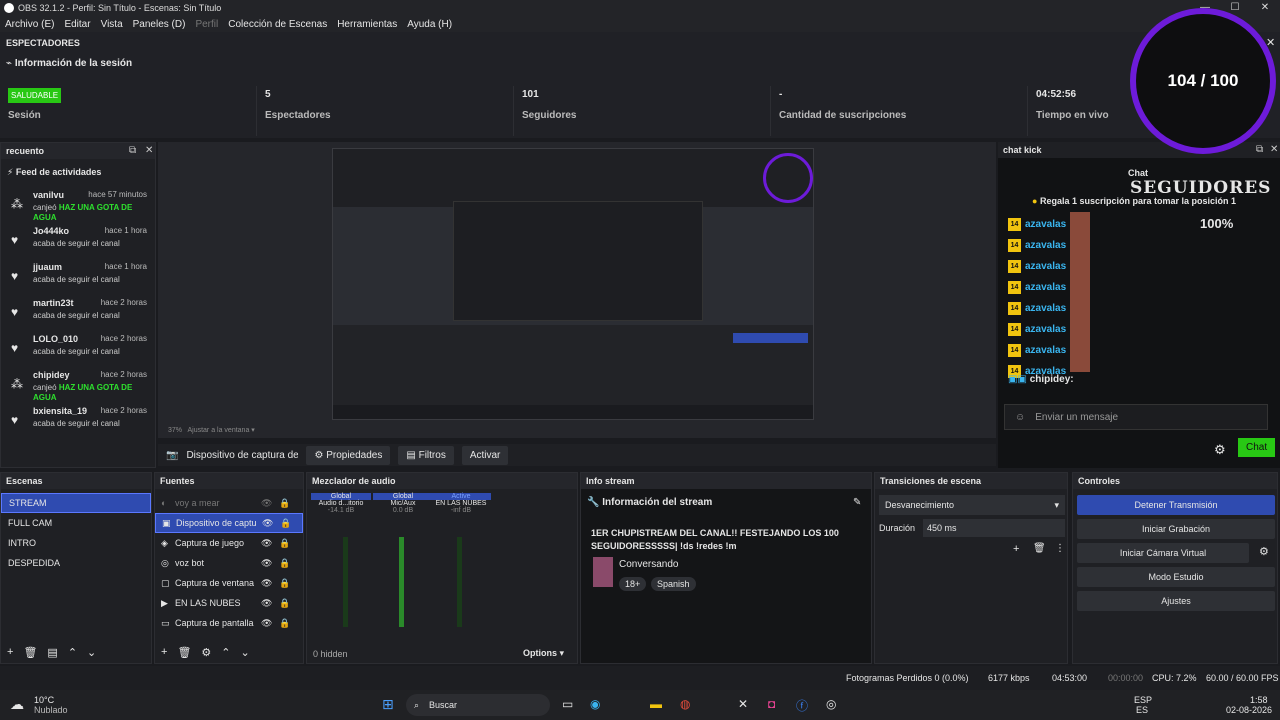 This screenshot has width=1280, height=720. Describe the element at coordinates (1259, 700) in the screenshot. I see `clock-time: 1:58` at that location.